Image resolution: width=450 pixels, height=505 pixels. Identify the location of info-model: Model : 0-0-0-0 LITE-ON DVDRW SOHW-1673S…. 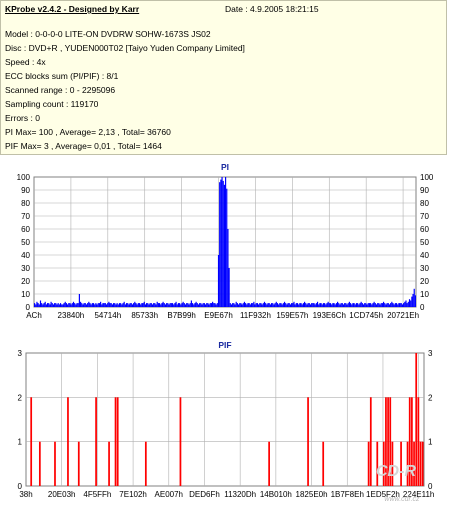
(108, 34).